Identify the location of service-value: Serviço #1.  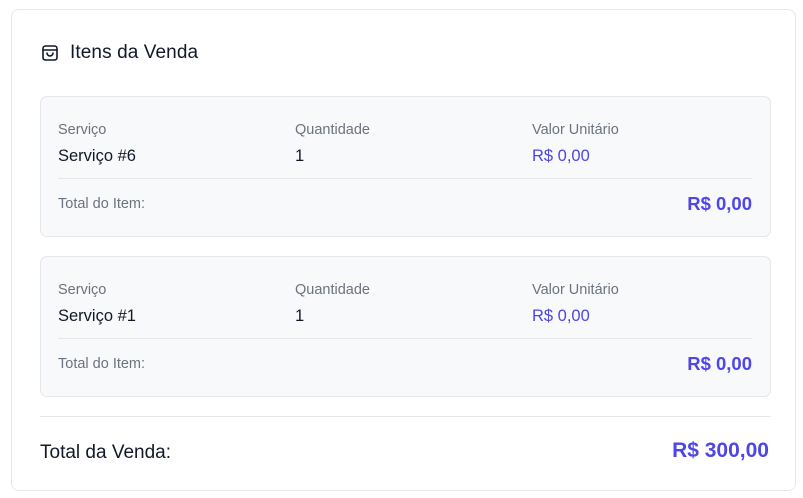
(97, 316).